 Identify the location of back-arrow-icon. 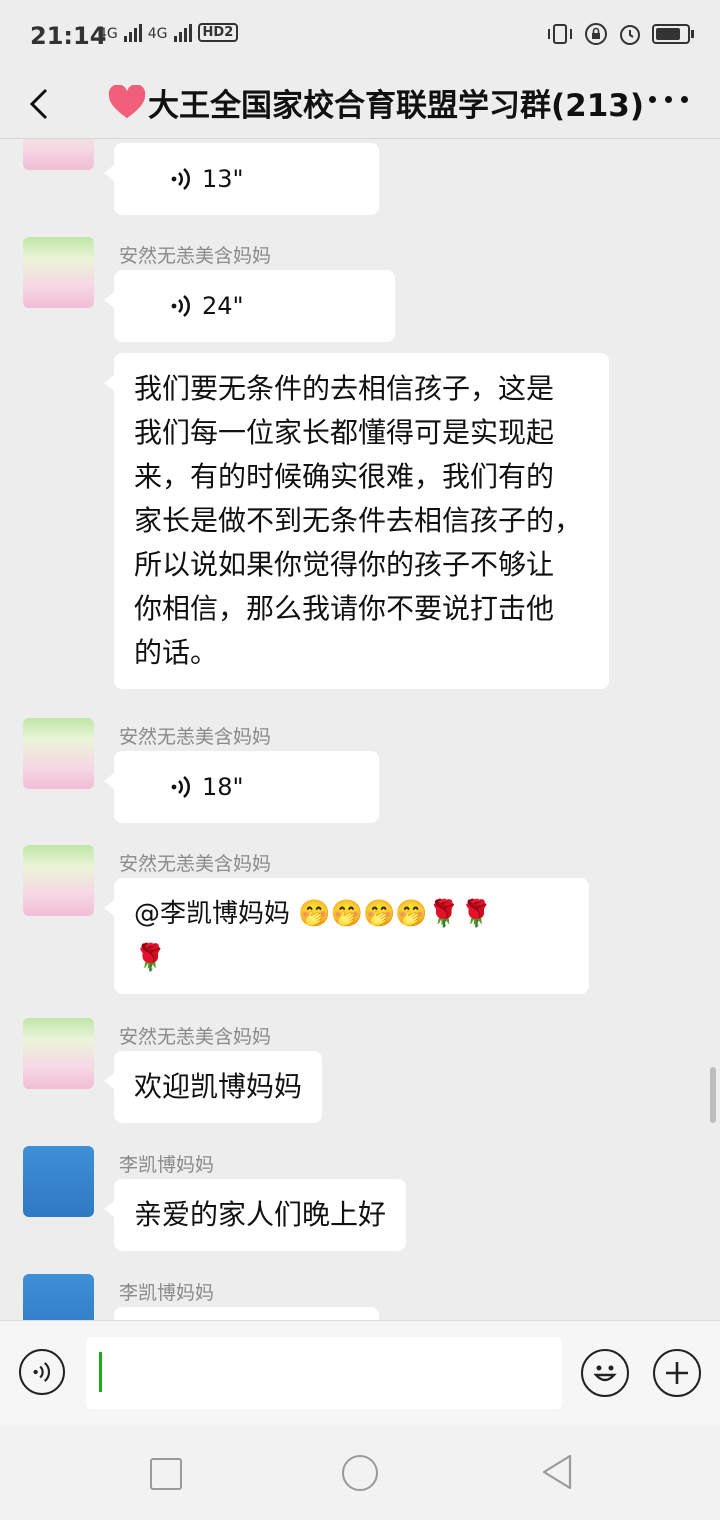
(42, 104).